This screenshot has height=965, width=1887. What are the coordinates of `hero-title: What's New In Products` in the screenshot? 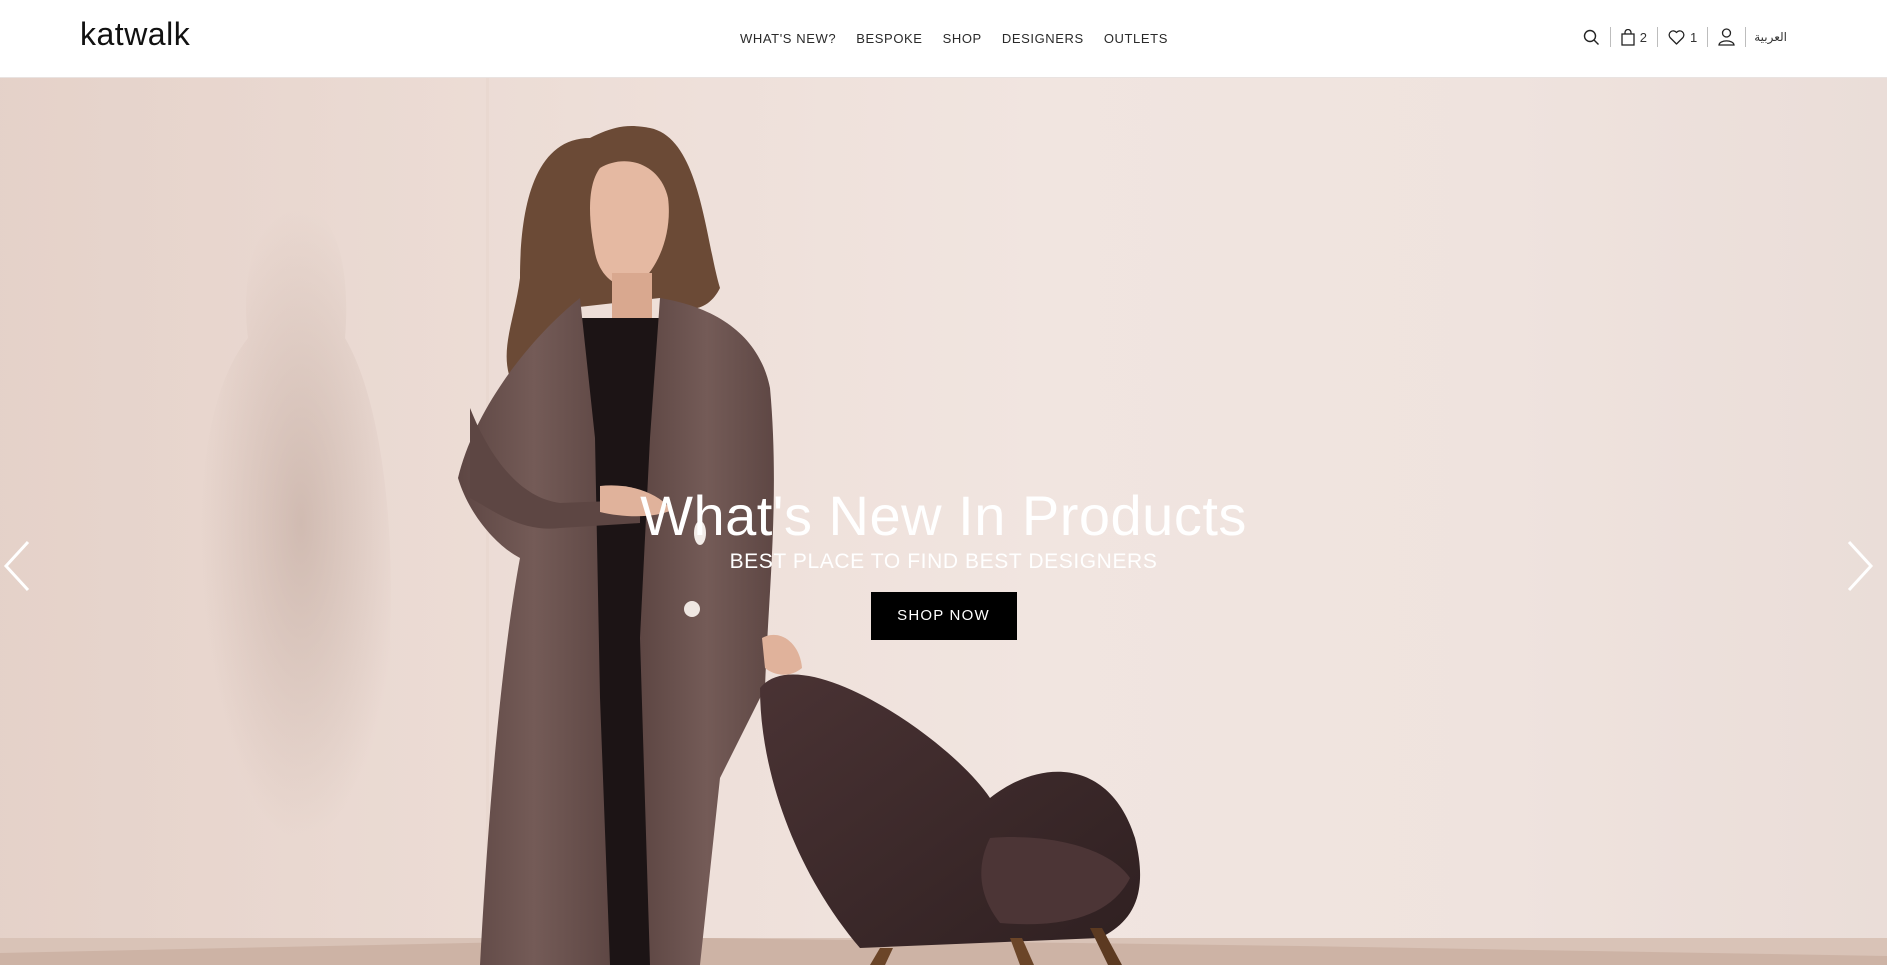 It's located at (943, 515).